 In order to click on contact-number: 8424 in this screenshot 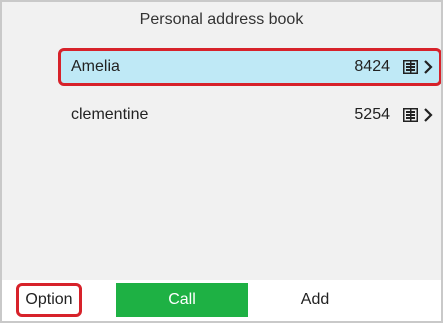, I will do `click(372, 66)`.